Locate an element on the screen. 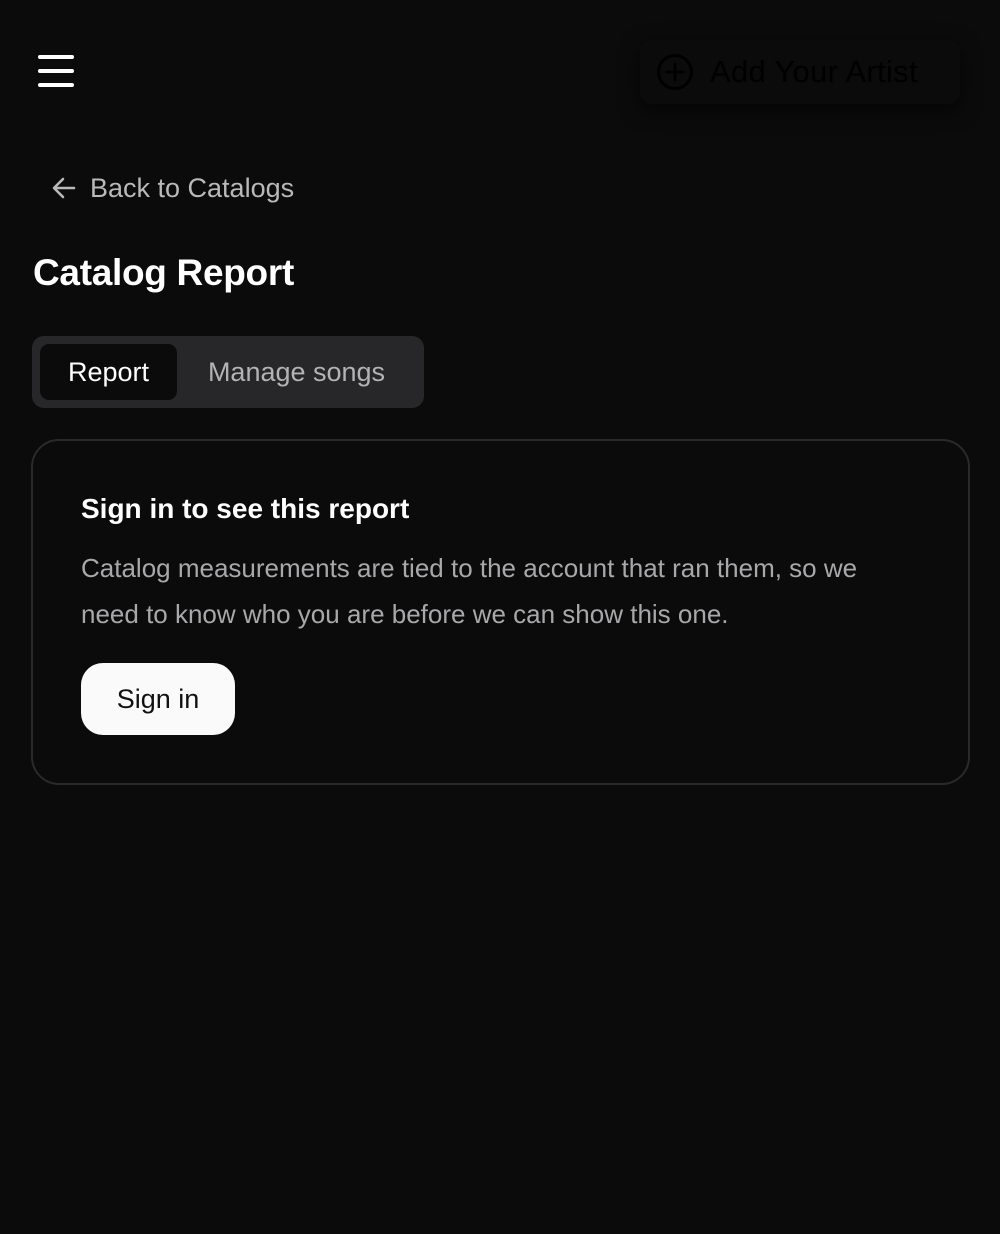 The height and width of the screenshot is (1234, 1000). page-title: Catalog Report is located at coordinates (163, 272).